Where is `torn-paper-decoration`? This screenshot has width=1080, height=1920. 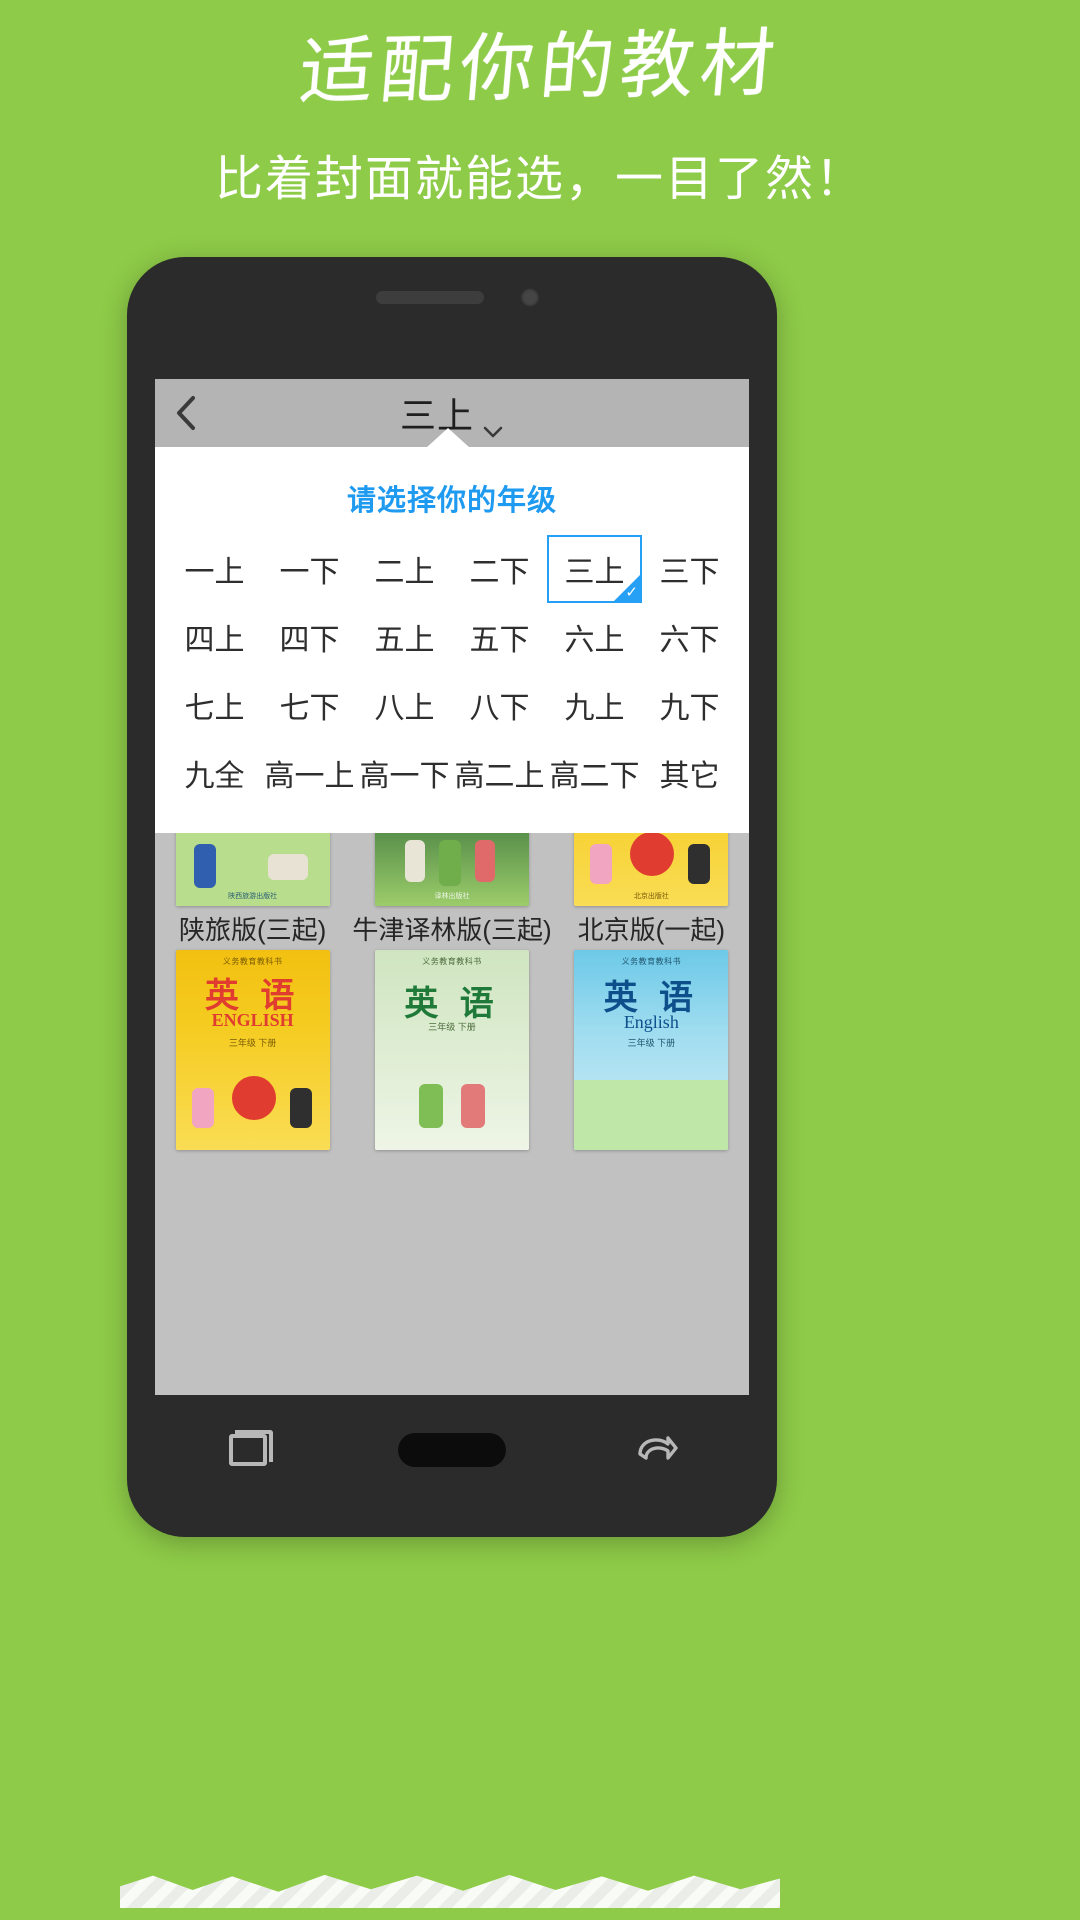
torn-paper-decoration is located at coordinates (450, 1891).